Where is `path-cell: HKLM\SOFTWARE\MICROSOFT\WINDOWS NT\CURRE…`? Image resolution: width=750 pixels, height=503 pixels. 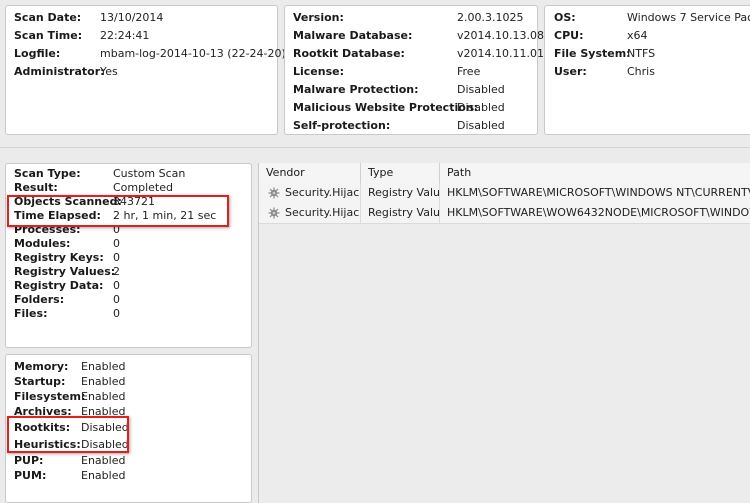
path-cell: HKLM\SOFTWARE\MICROSOFT\WINDOWS NT\CURRE… is located at coordinates (598, 192).